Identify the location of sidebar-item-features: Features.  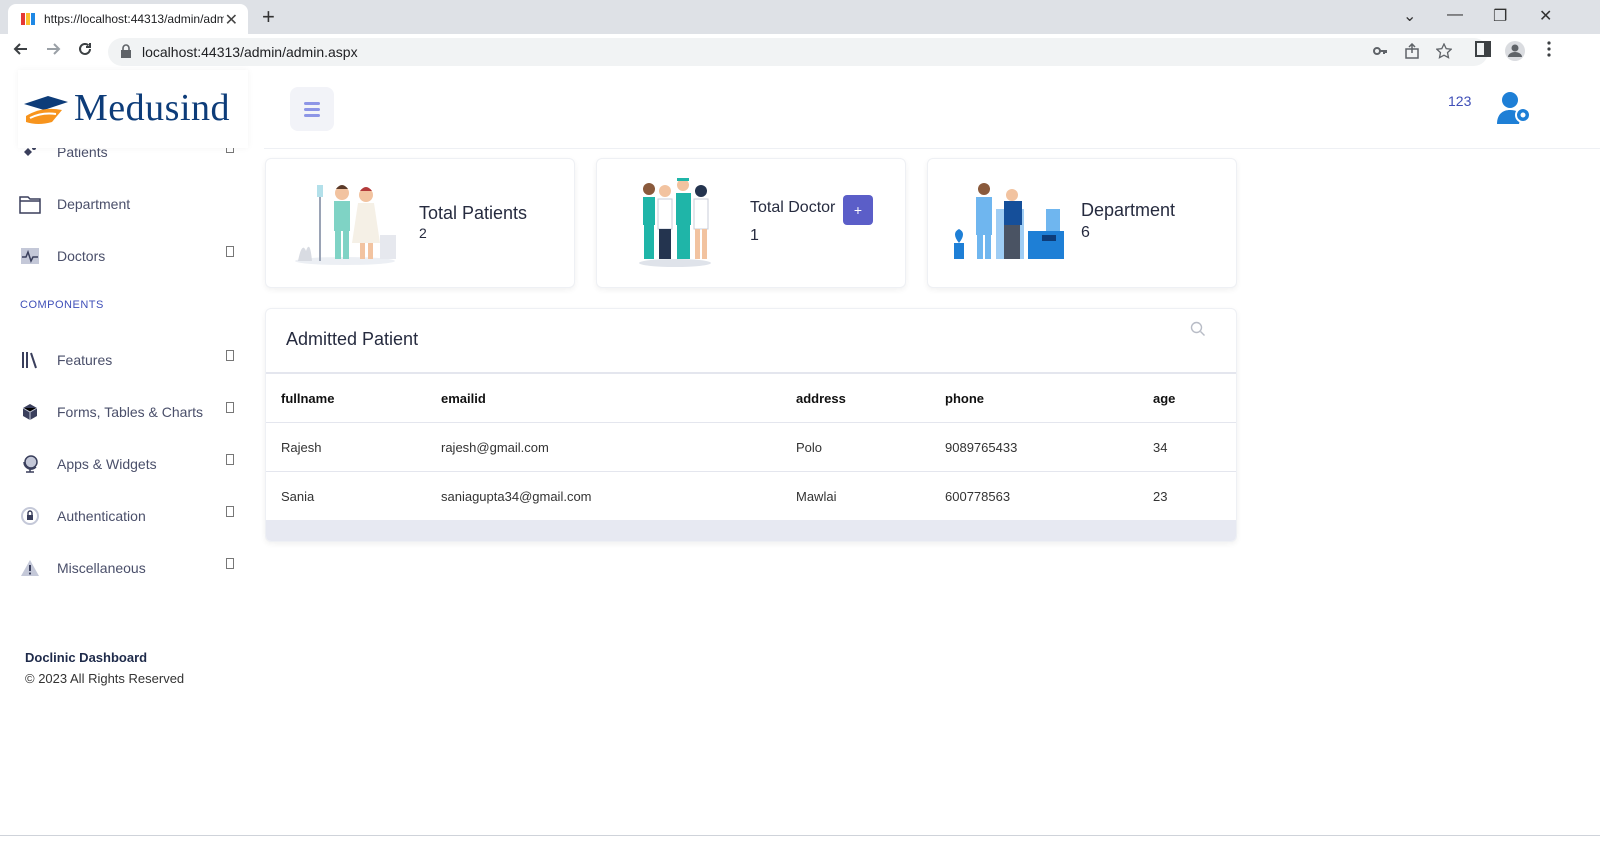
(133, 360).